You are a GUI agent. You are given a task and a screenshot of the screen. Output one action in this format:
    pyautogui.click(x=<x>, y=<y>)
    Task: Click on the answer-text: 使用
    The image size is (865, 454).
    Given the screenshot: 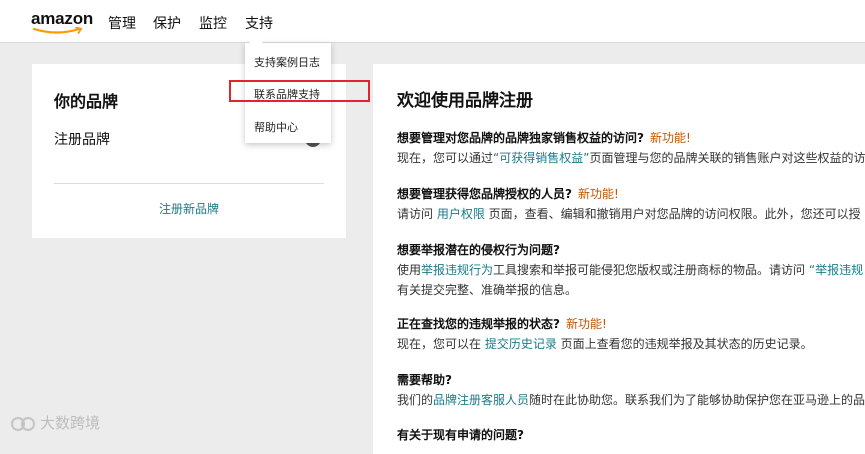 What is the action you would take?
    pyautogui.click(x=409, y=270)
    